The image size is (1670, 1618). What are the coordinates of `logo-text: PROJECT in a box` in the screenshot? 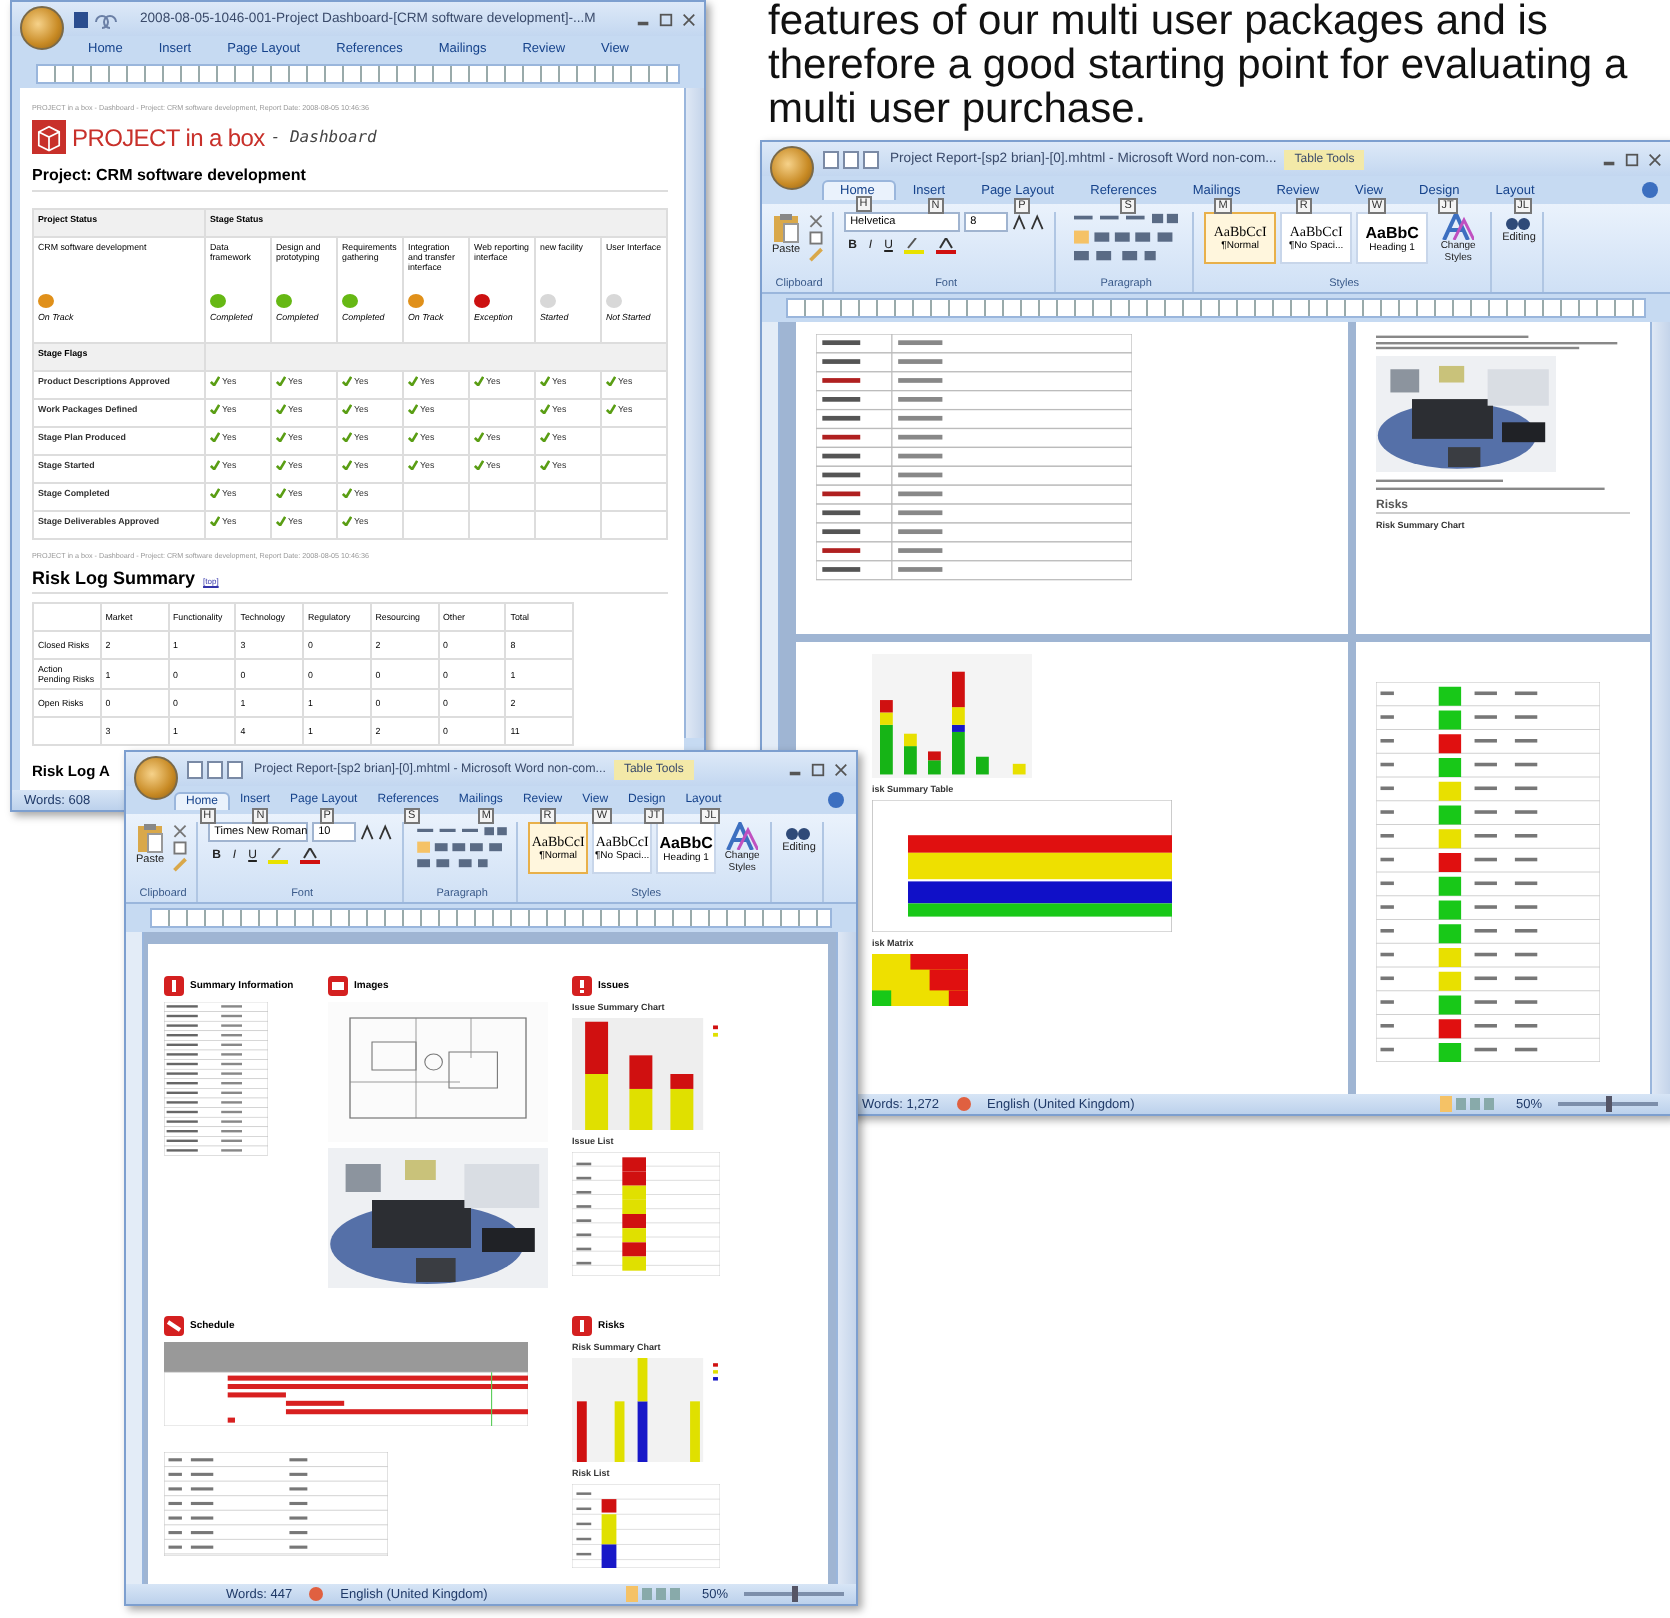 It's located at (168, 137).